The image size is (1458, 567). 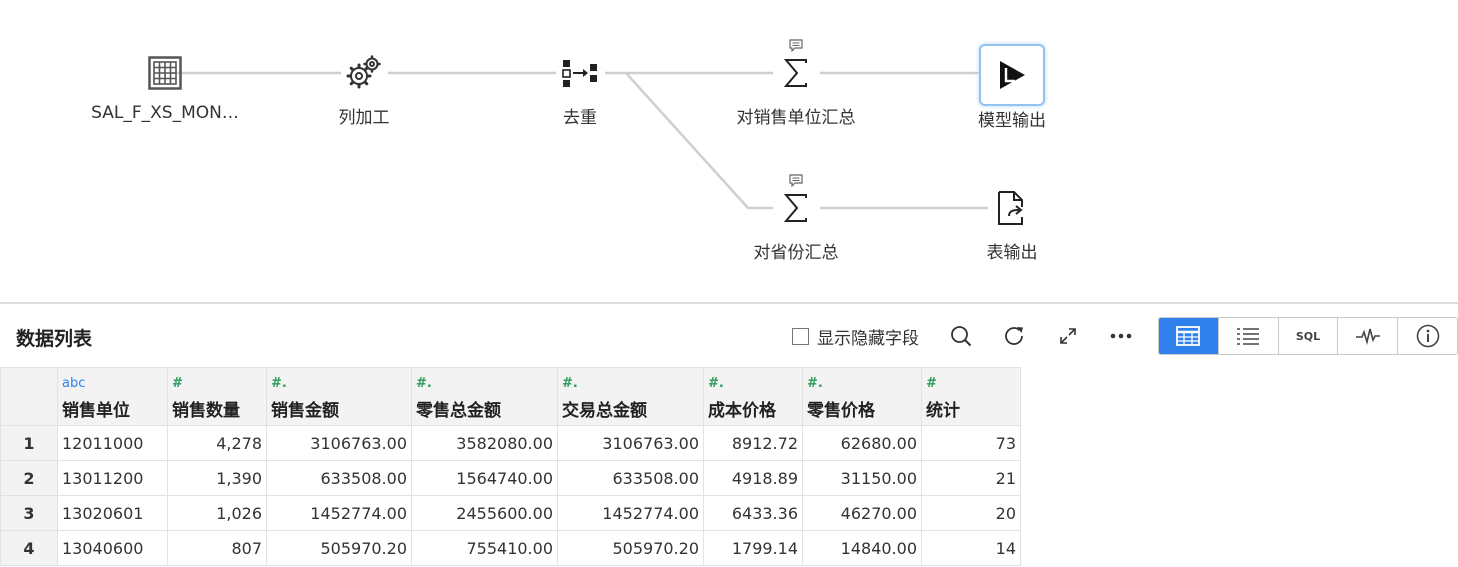 What do you see at coordinates (112, 548) in the screenshot?
I see `table-cell: 13040600` at bounding box center [112, 548].